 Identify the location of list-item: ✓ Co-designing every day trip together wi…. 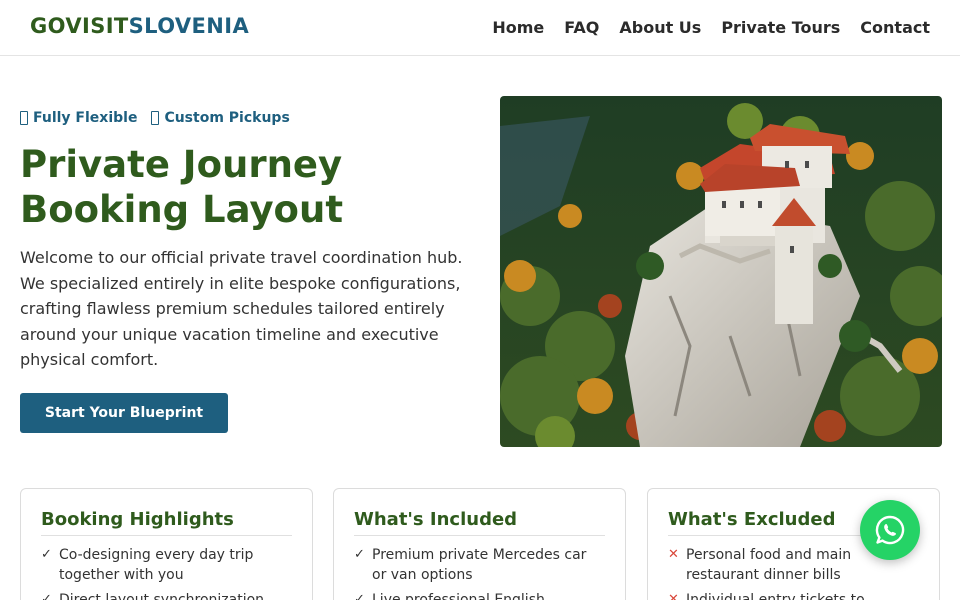
(166, 565).